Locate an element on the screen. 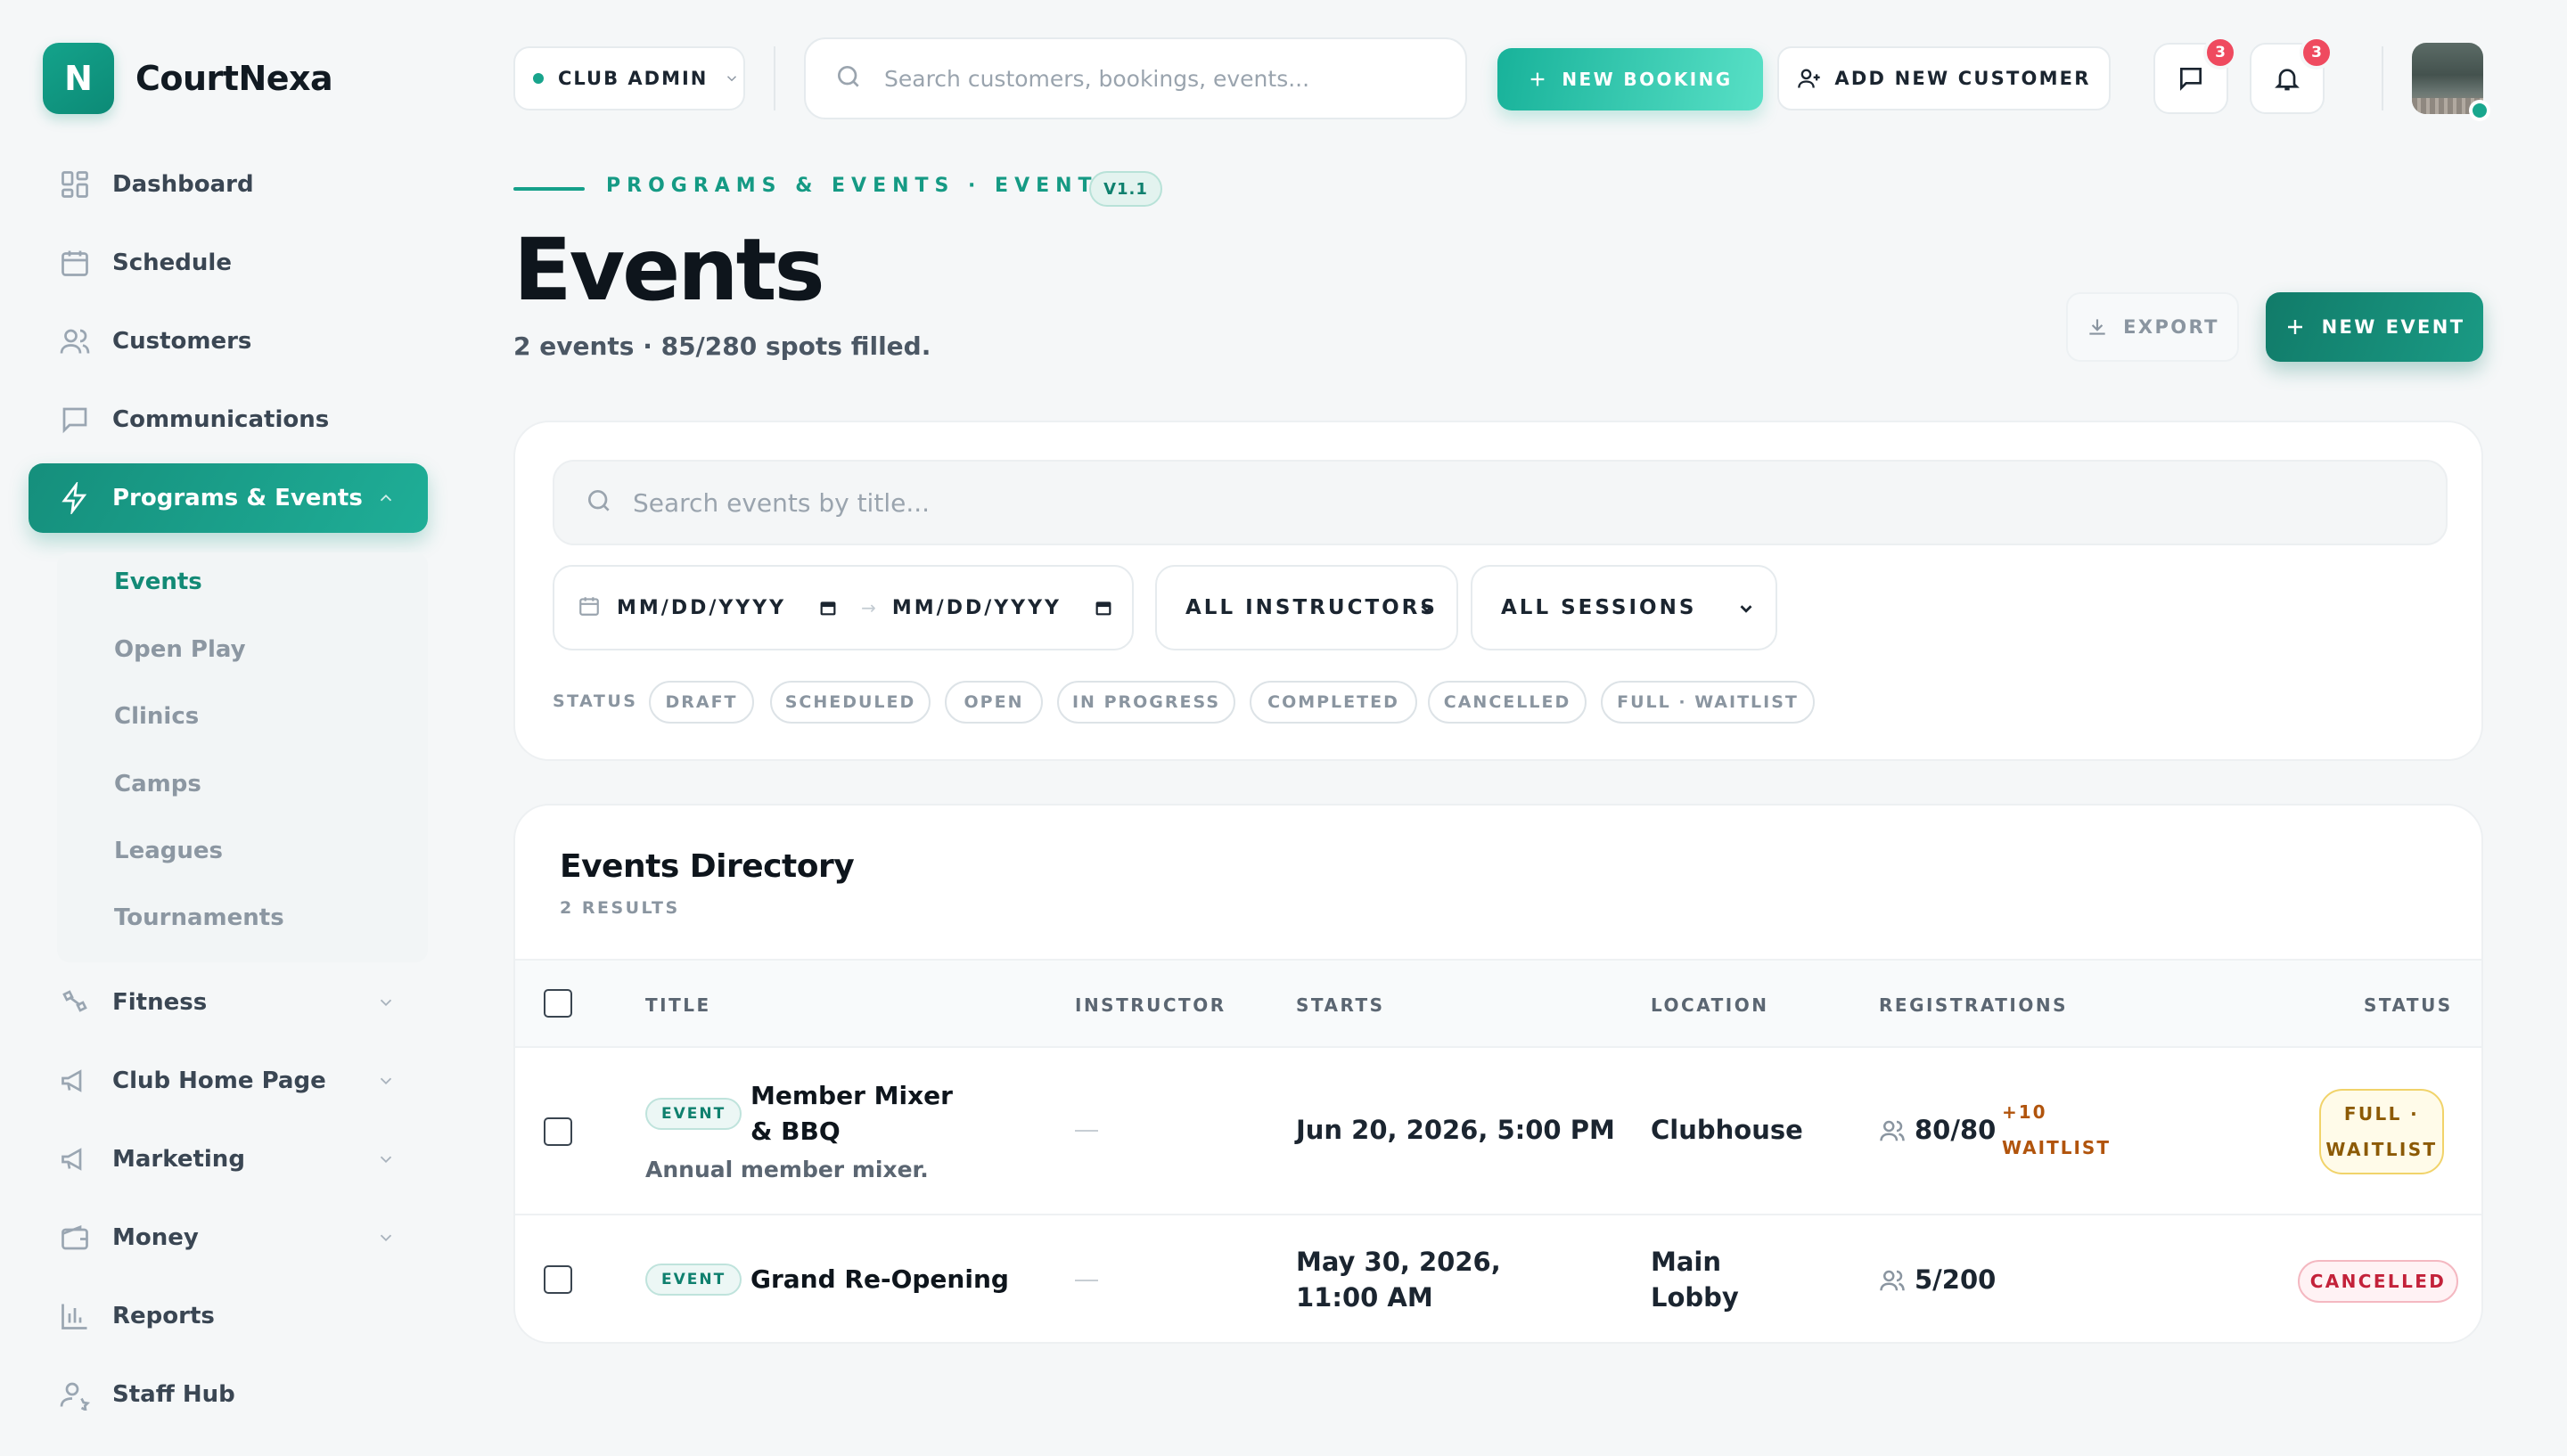 The width and height of the screenshot is (2567, 1456). notifications-button: 3 is located at coordinates (2291, 75).